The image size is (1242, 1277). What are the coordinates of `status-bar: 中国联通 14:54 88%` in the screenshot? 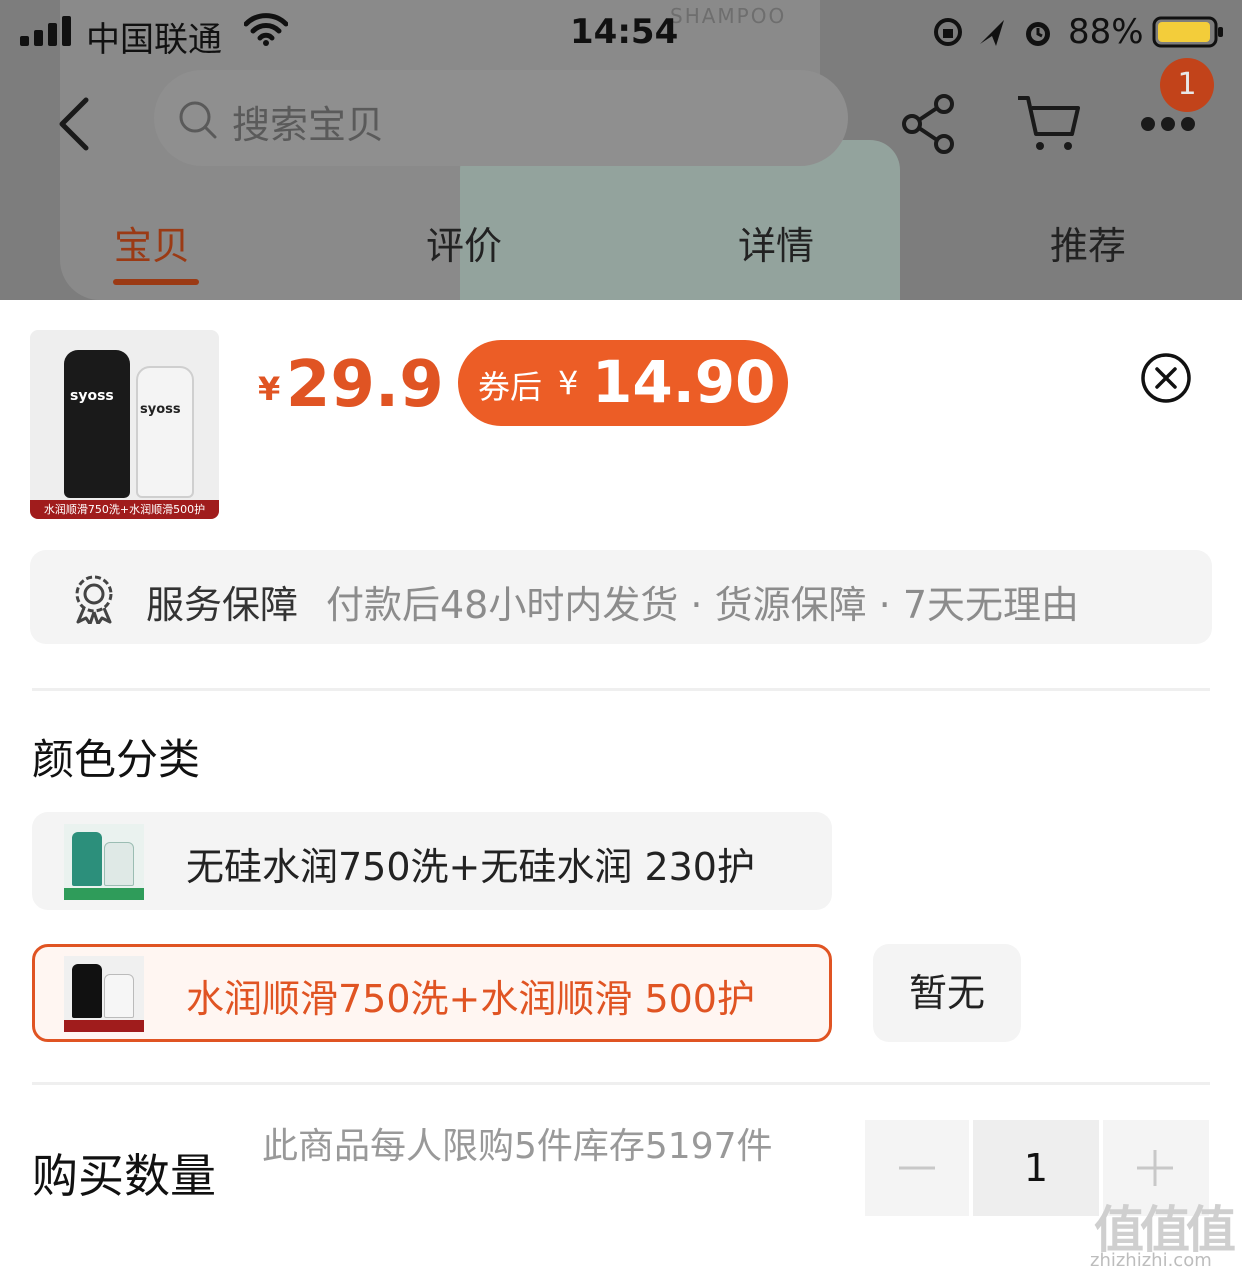 It's located at (621, 32).